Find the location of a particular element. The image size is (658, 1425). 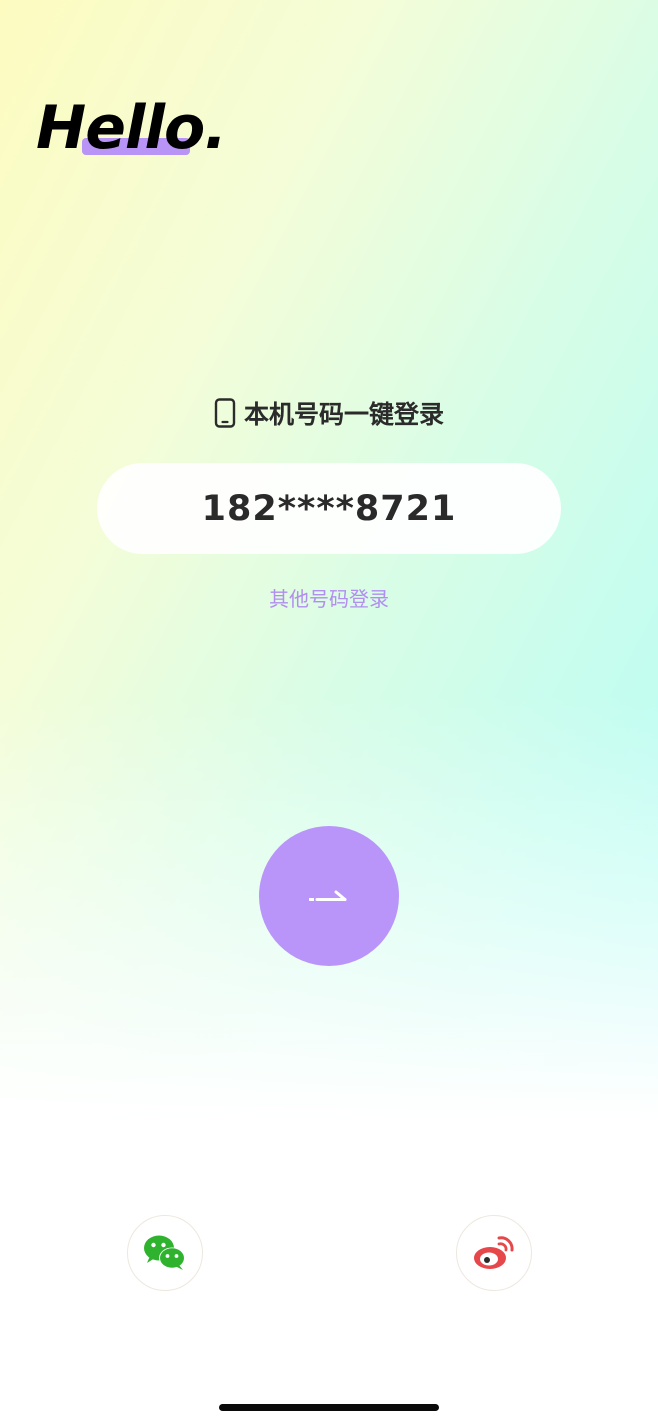

login-submit-button is located at coordinates (329, 896).